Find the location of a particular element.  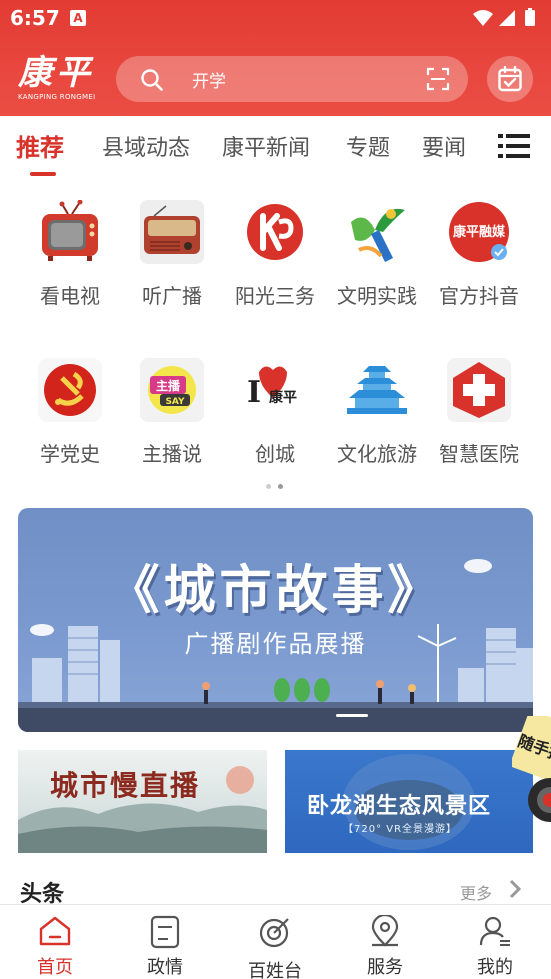

anchor-icon-text: 主播 is located at coordinates (168, 385).